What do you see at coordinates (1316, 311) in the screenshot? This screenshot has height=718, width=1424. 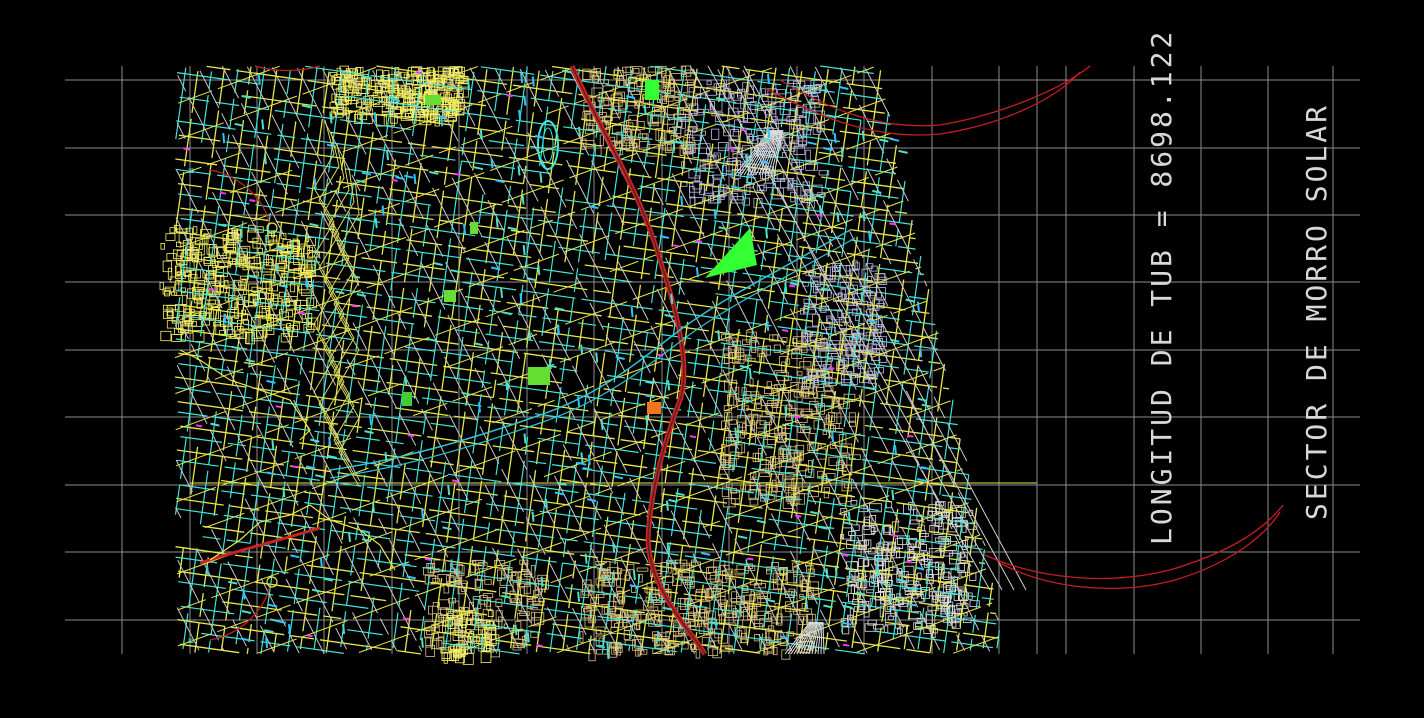 I see `sector-name-label: SECTOR DE MORRO SOLAR` at bounding box center [1316, 311].